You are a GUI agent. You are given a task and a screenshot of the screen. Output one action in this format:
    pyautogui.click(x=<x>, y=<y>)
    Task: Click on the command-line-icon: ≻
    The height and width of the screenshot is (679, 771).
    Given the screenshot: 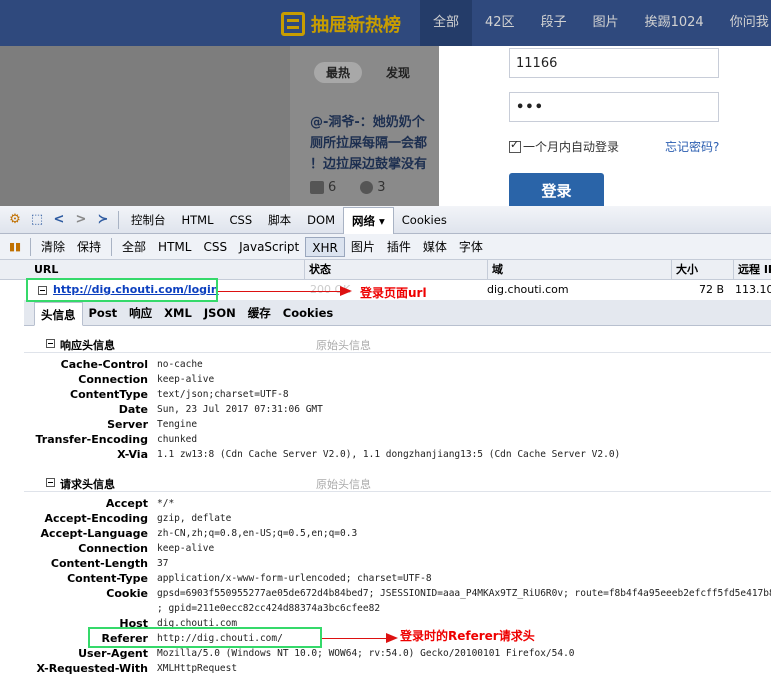 What is the action you would take?
    pyautogui.click(x=103, y=220)
    